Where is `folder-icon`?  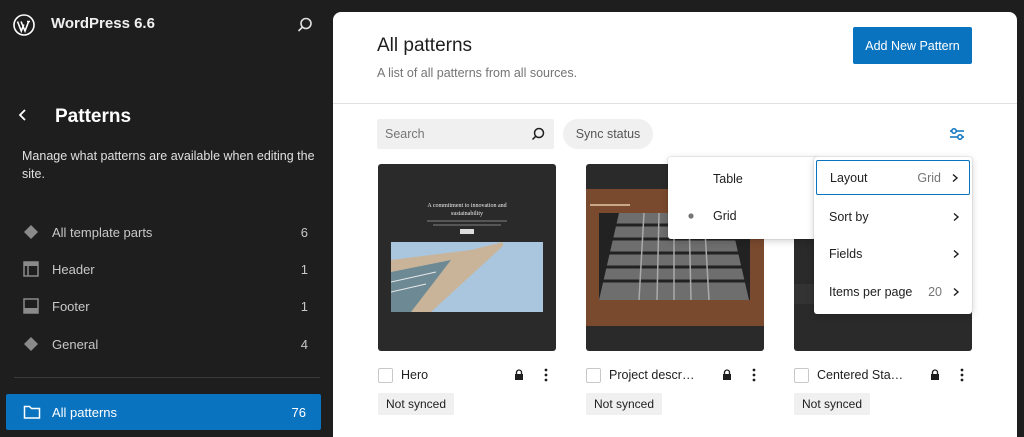 folder-icon is located at coordinates (33, 412).